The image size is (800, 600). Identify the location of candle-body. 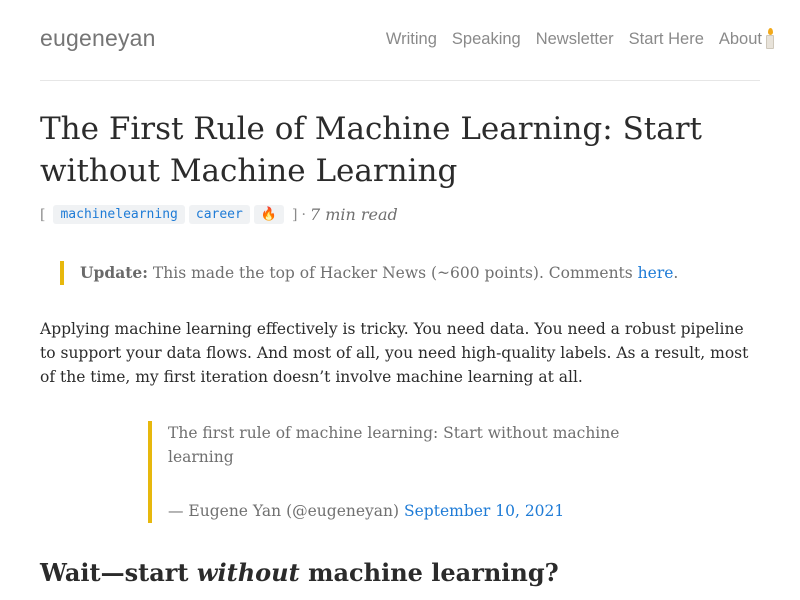
(770, 42).